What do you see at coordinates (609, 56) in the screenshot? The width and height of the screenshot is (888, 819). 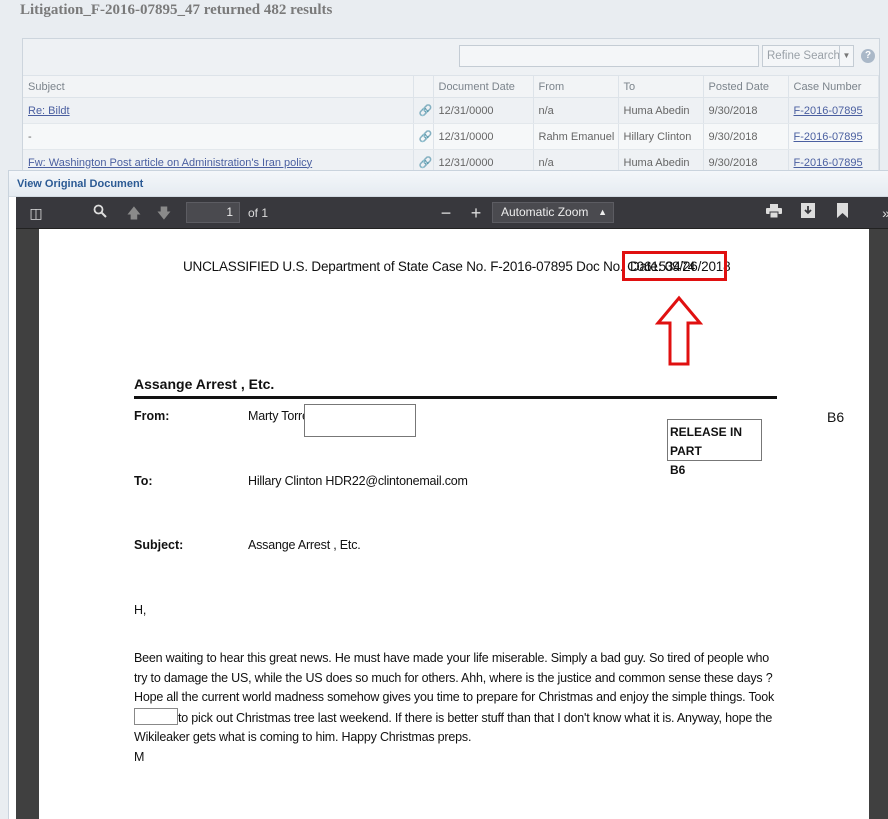 I see `search-input` at bounding box center [609, 56].